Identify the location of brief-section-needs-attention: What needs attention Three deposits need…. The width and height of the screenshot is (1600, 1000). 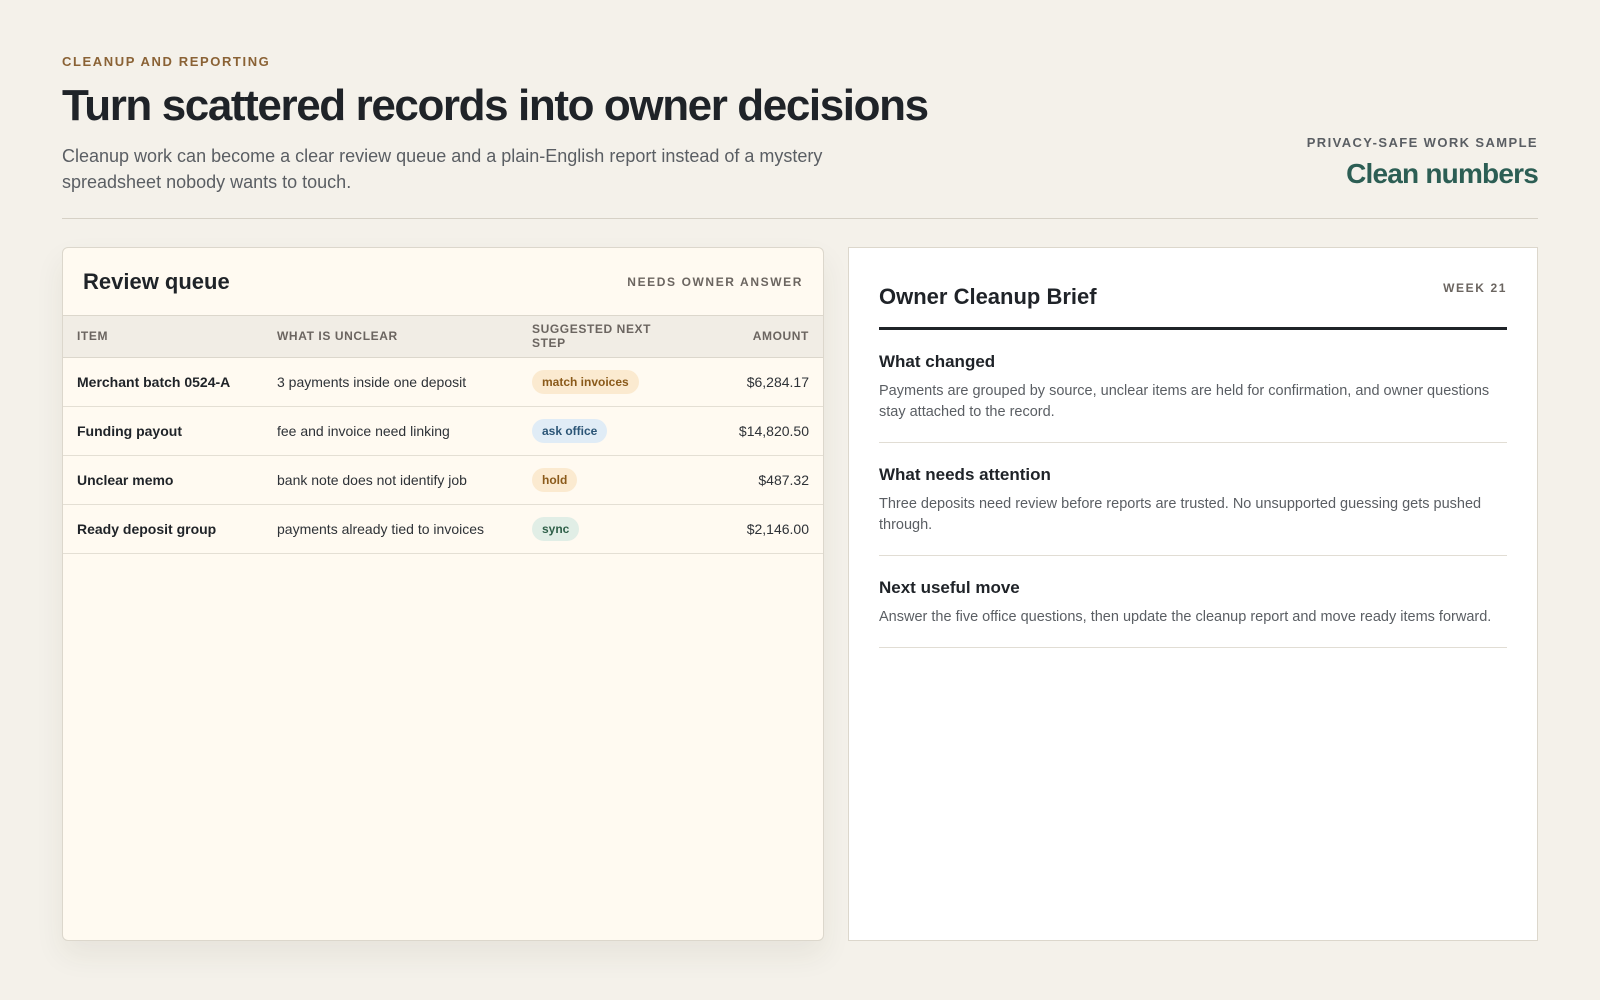
(1193, 499).